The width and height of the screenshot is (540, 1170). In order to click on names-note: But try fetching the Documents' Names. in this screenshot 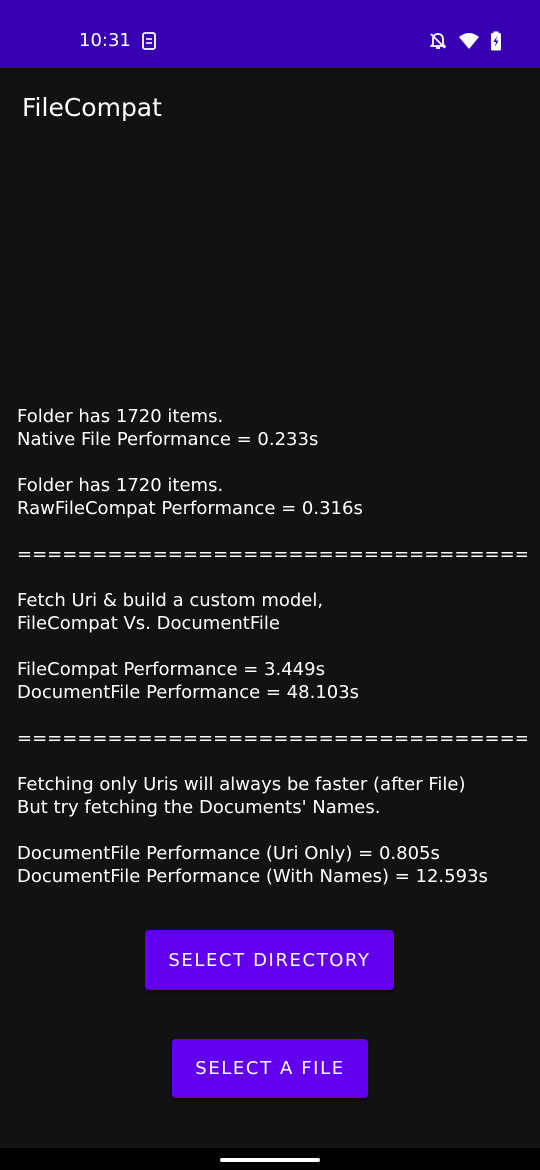, I will do `click(199, 807)`.